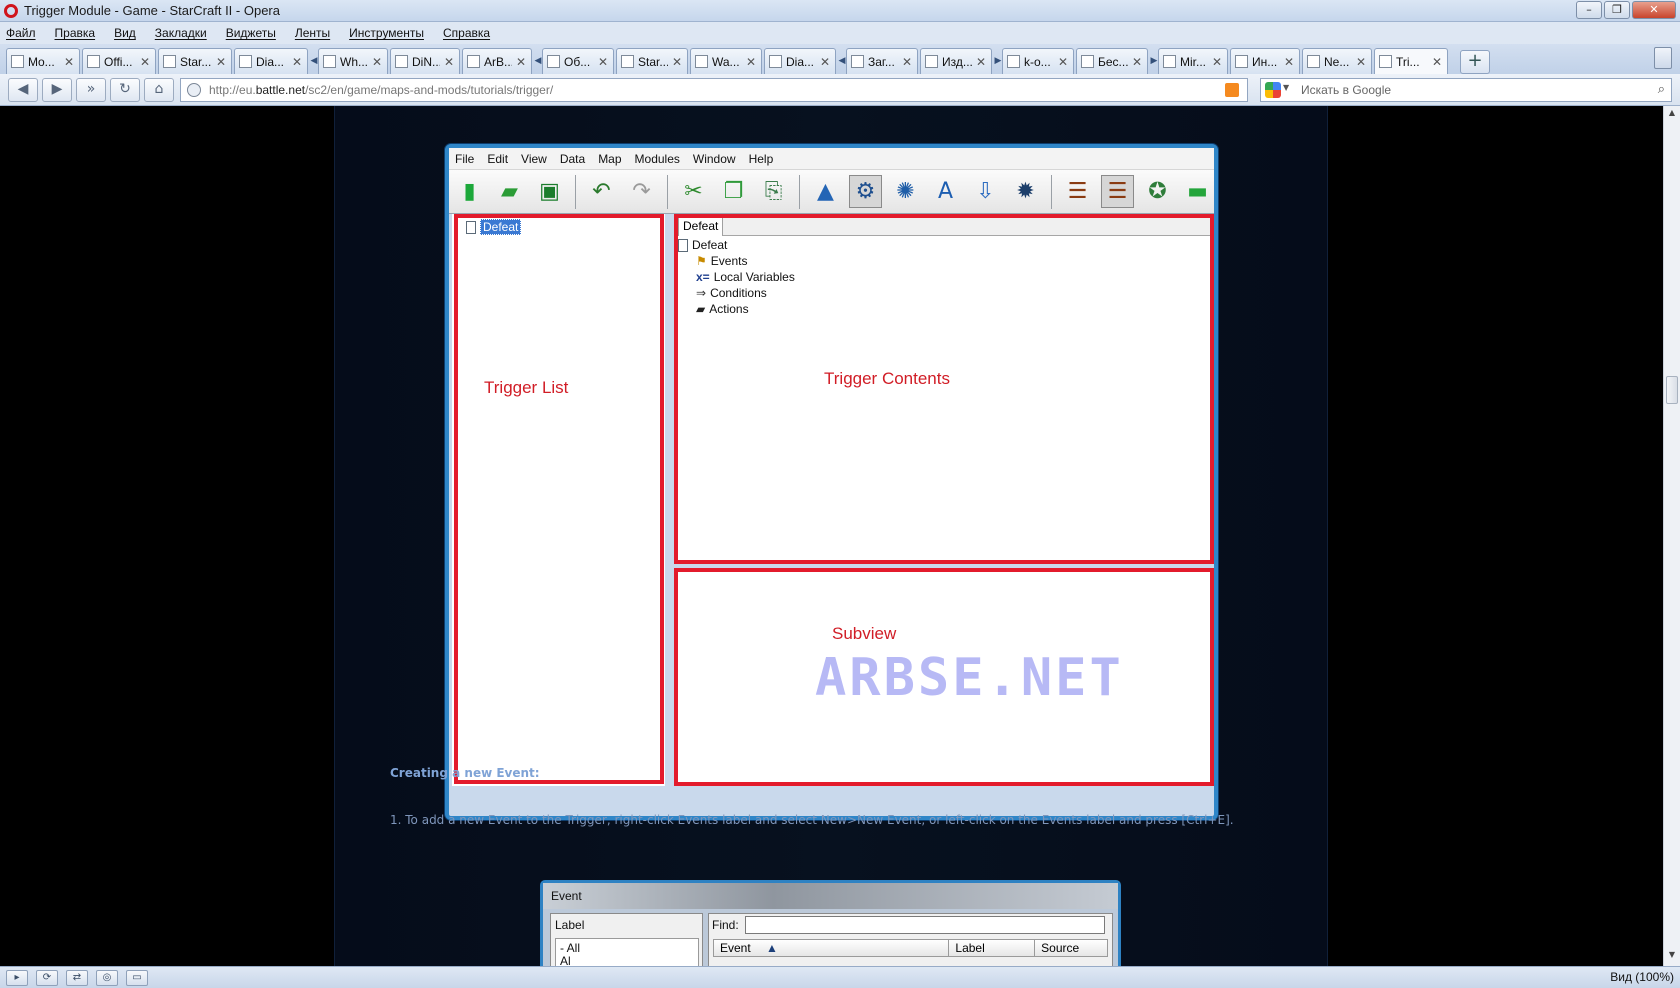 Image resolution: width=1680 pixels, height=988 pixels. What do you see at coordinates (469, 191) in the screenshot?
I see `new-document-icon: ▮` at bounding box center [469, 191].